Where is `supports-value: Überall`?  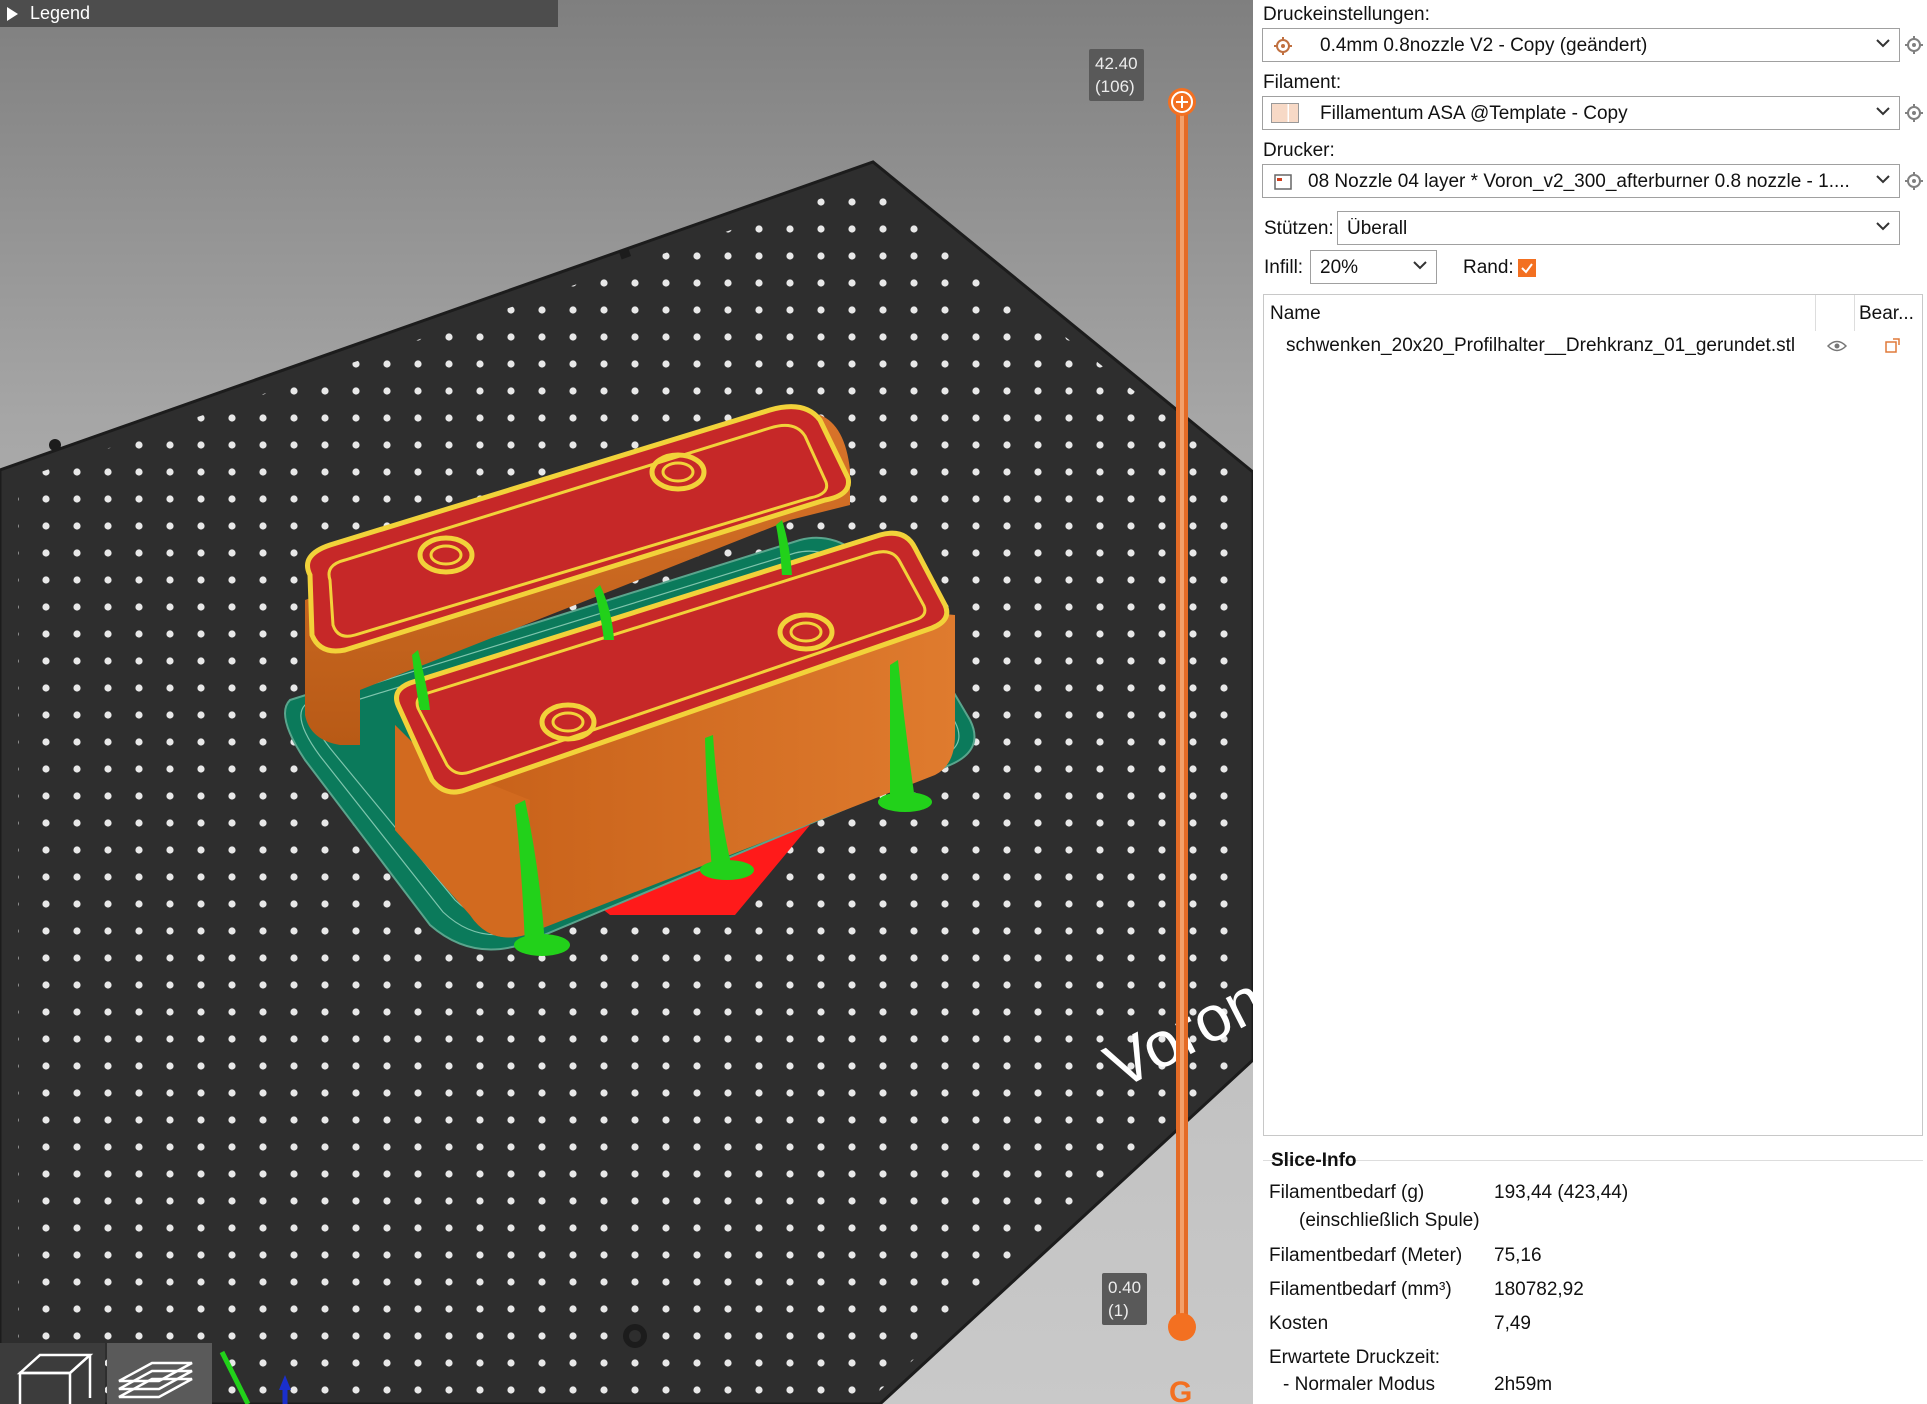
supports-value: Überall is located at coordinates (1377, 228).